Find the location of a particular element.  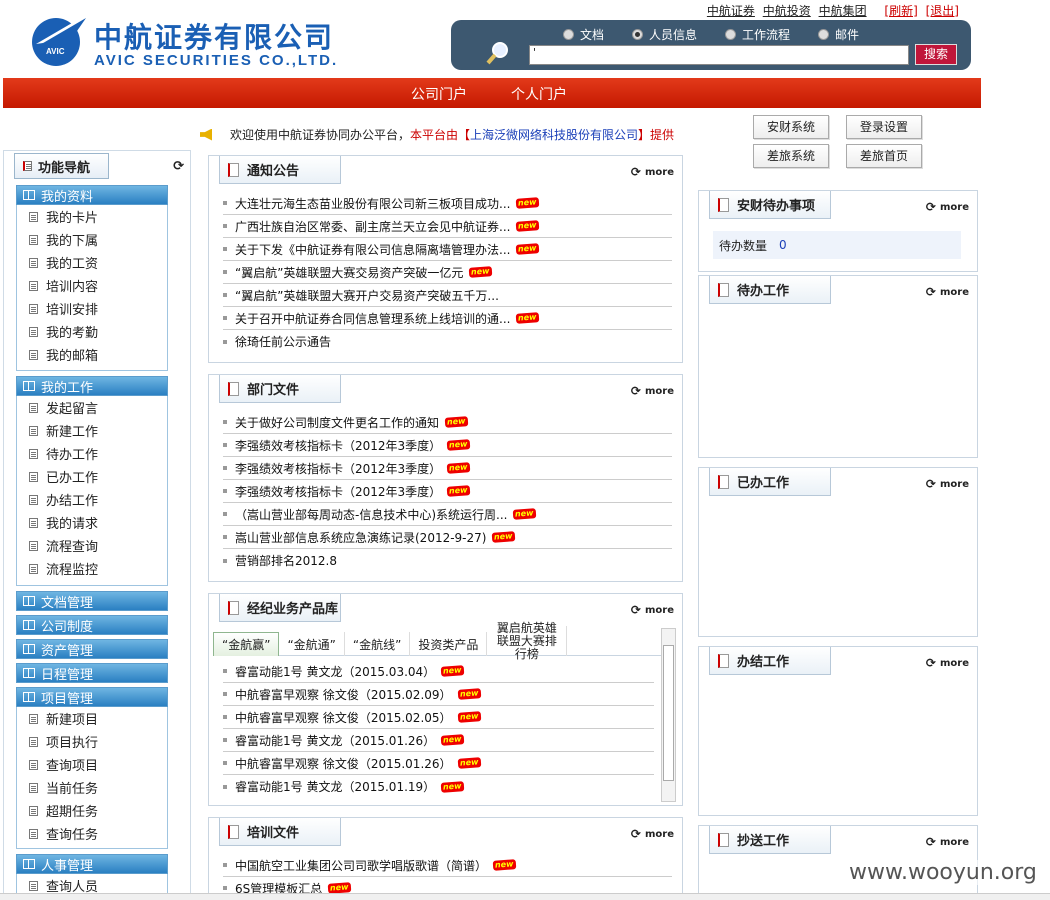

list-item: 关于召开中航证券合同信息管理系统上线培训的通... new is located at coordinates (447, 318).